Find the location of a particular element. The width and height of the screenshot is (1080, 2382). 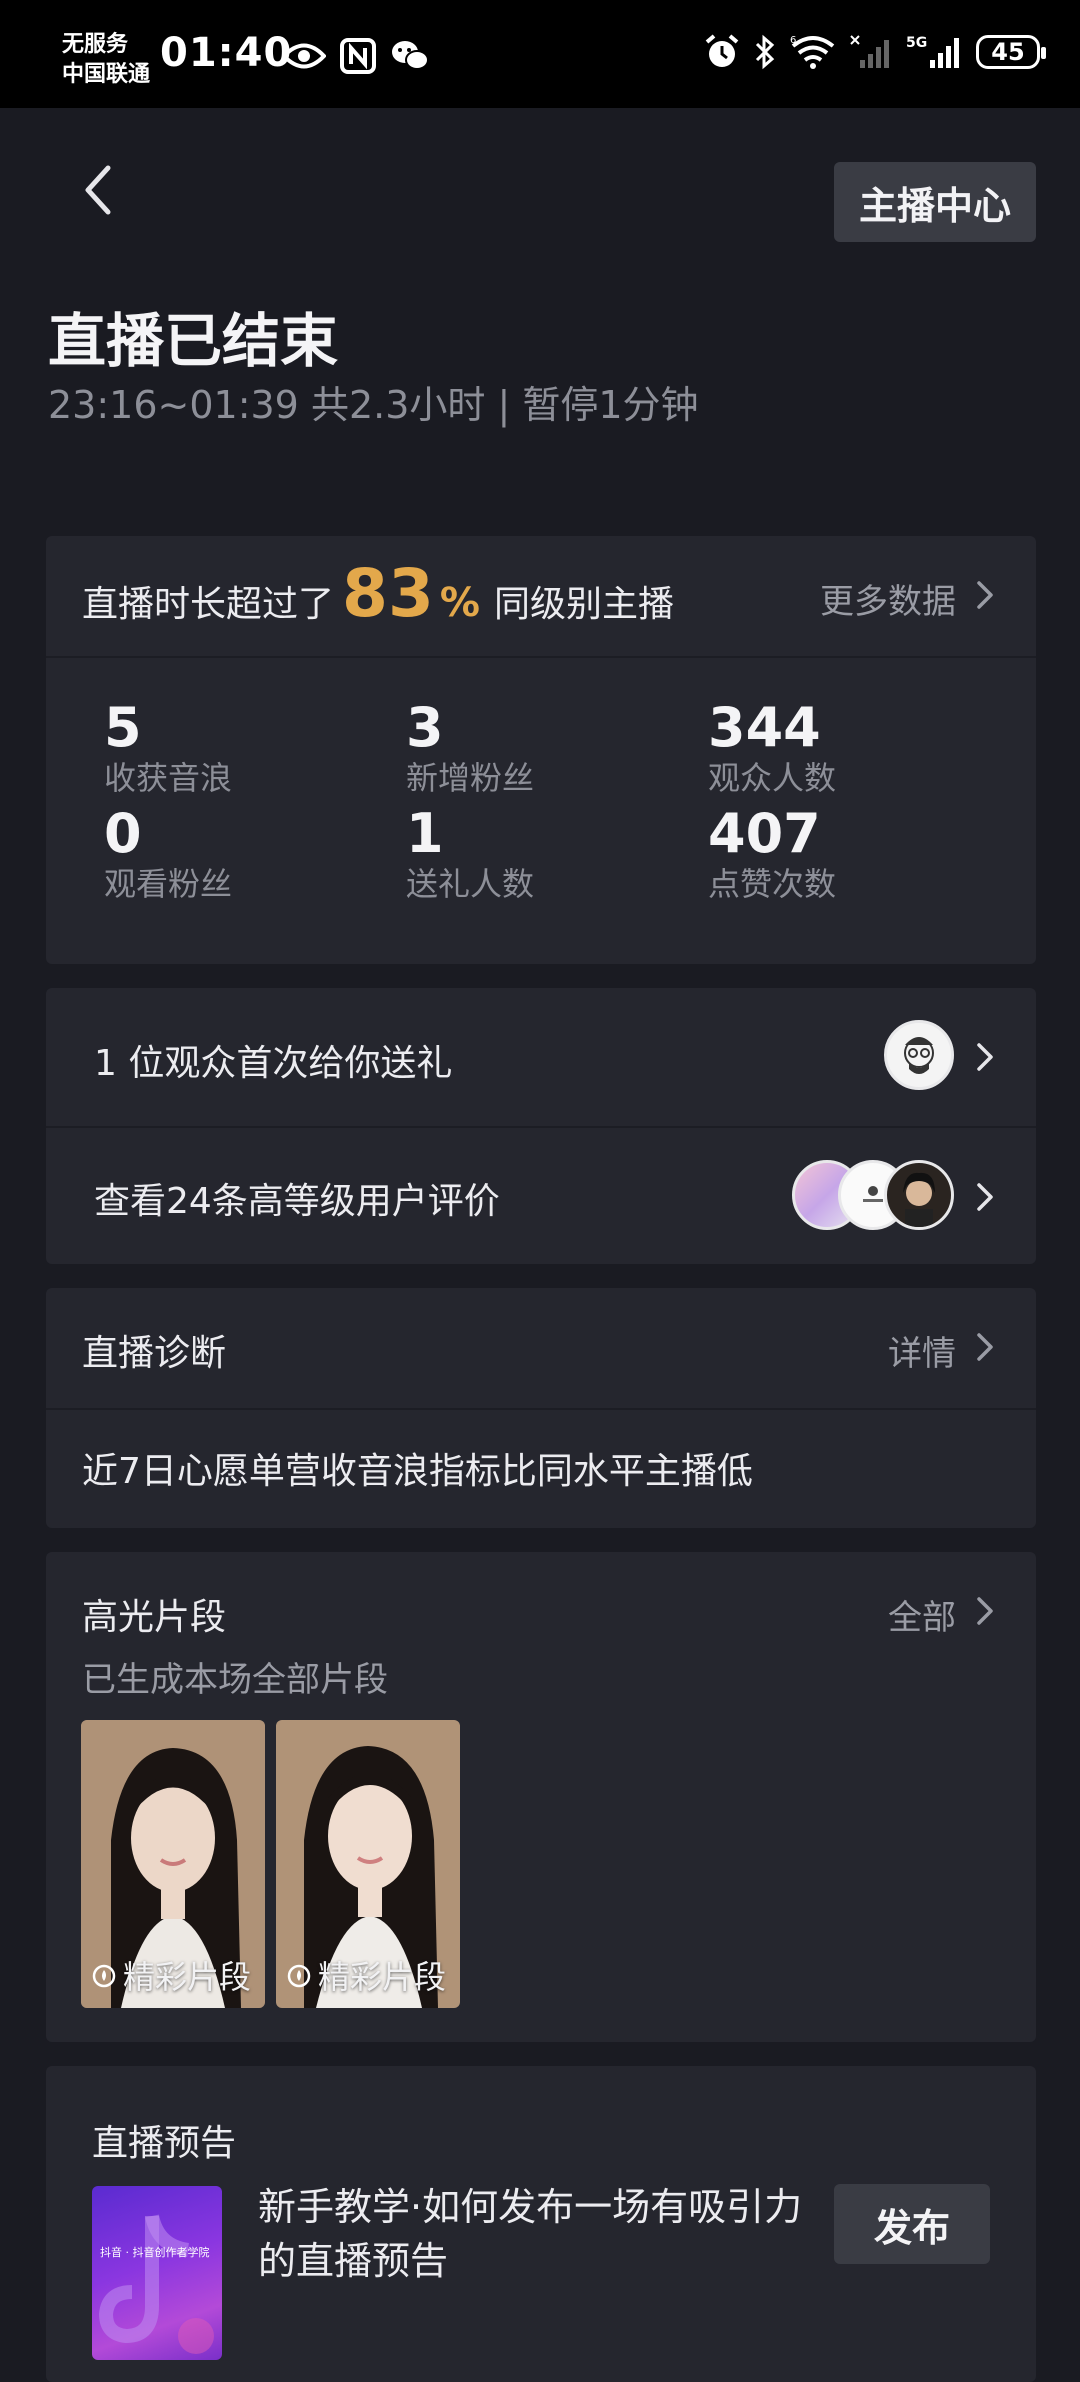

streamer-center-button: 主播中心 is located at coordinates (935, 202).